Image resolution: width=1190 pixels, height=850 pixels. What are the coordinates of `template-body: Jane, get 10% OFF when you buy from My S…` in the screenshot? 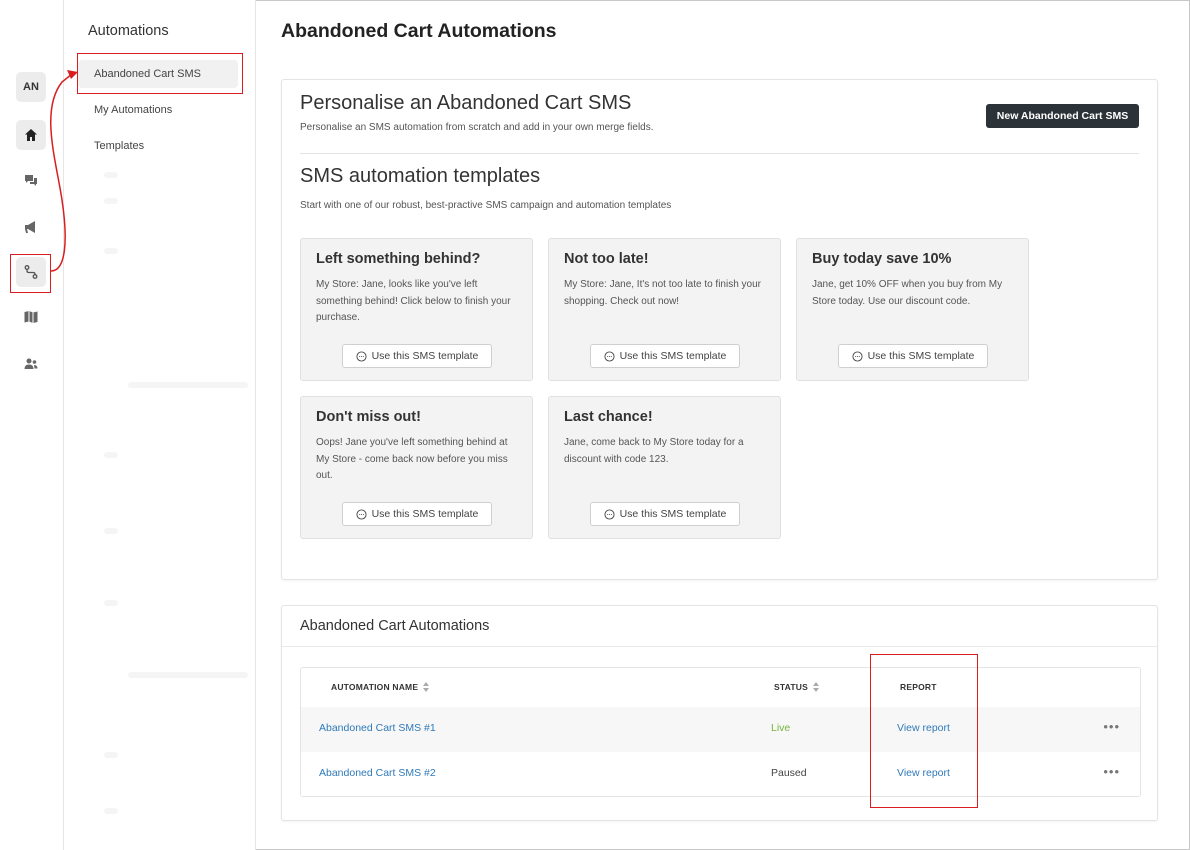 It's located at (907, 293).